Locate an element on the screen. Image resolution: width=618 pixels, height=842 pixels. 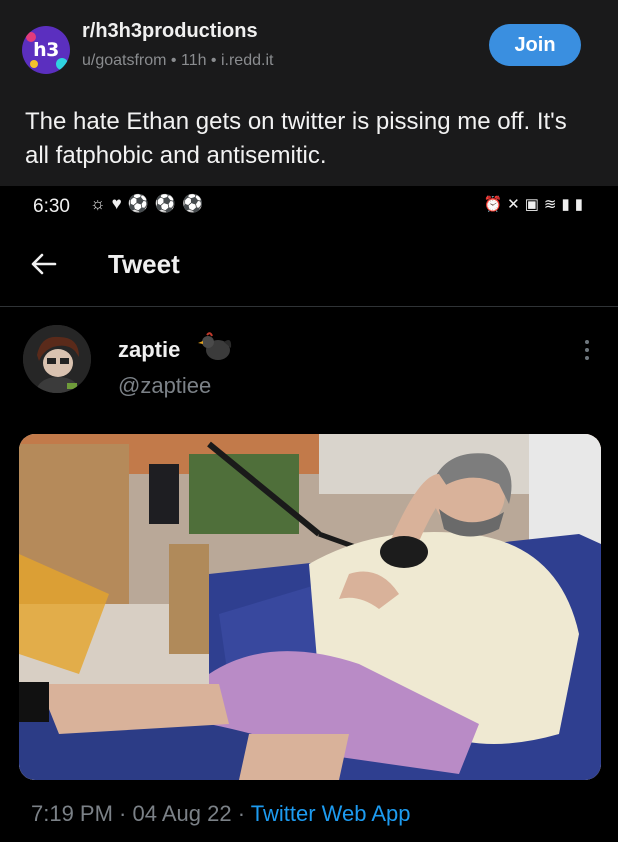
status-bar: 6:30 ☼♥⚽⚽⚽ ⏰✕▣≋▮▮ is located at coordinates (309, 207).